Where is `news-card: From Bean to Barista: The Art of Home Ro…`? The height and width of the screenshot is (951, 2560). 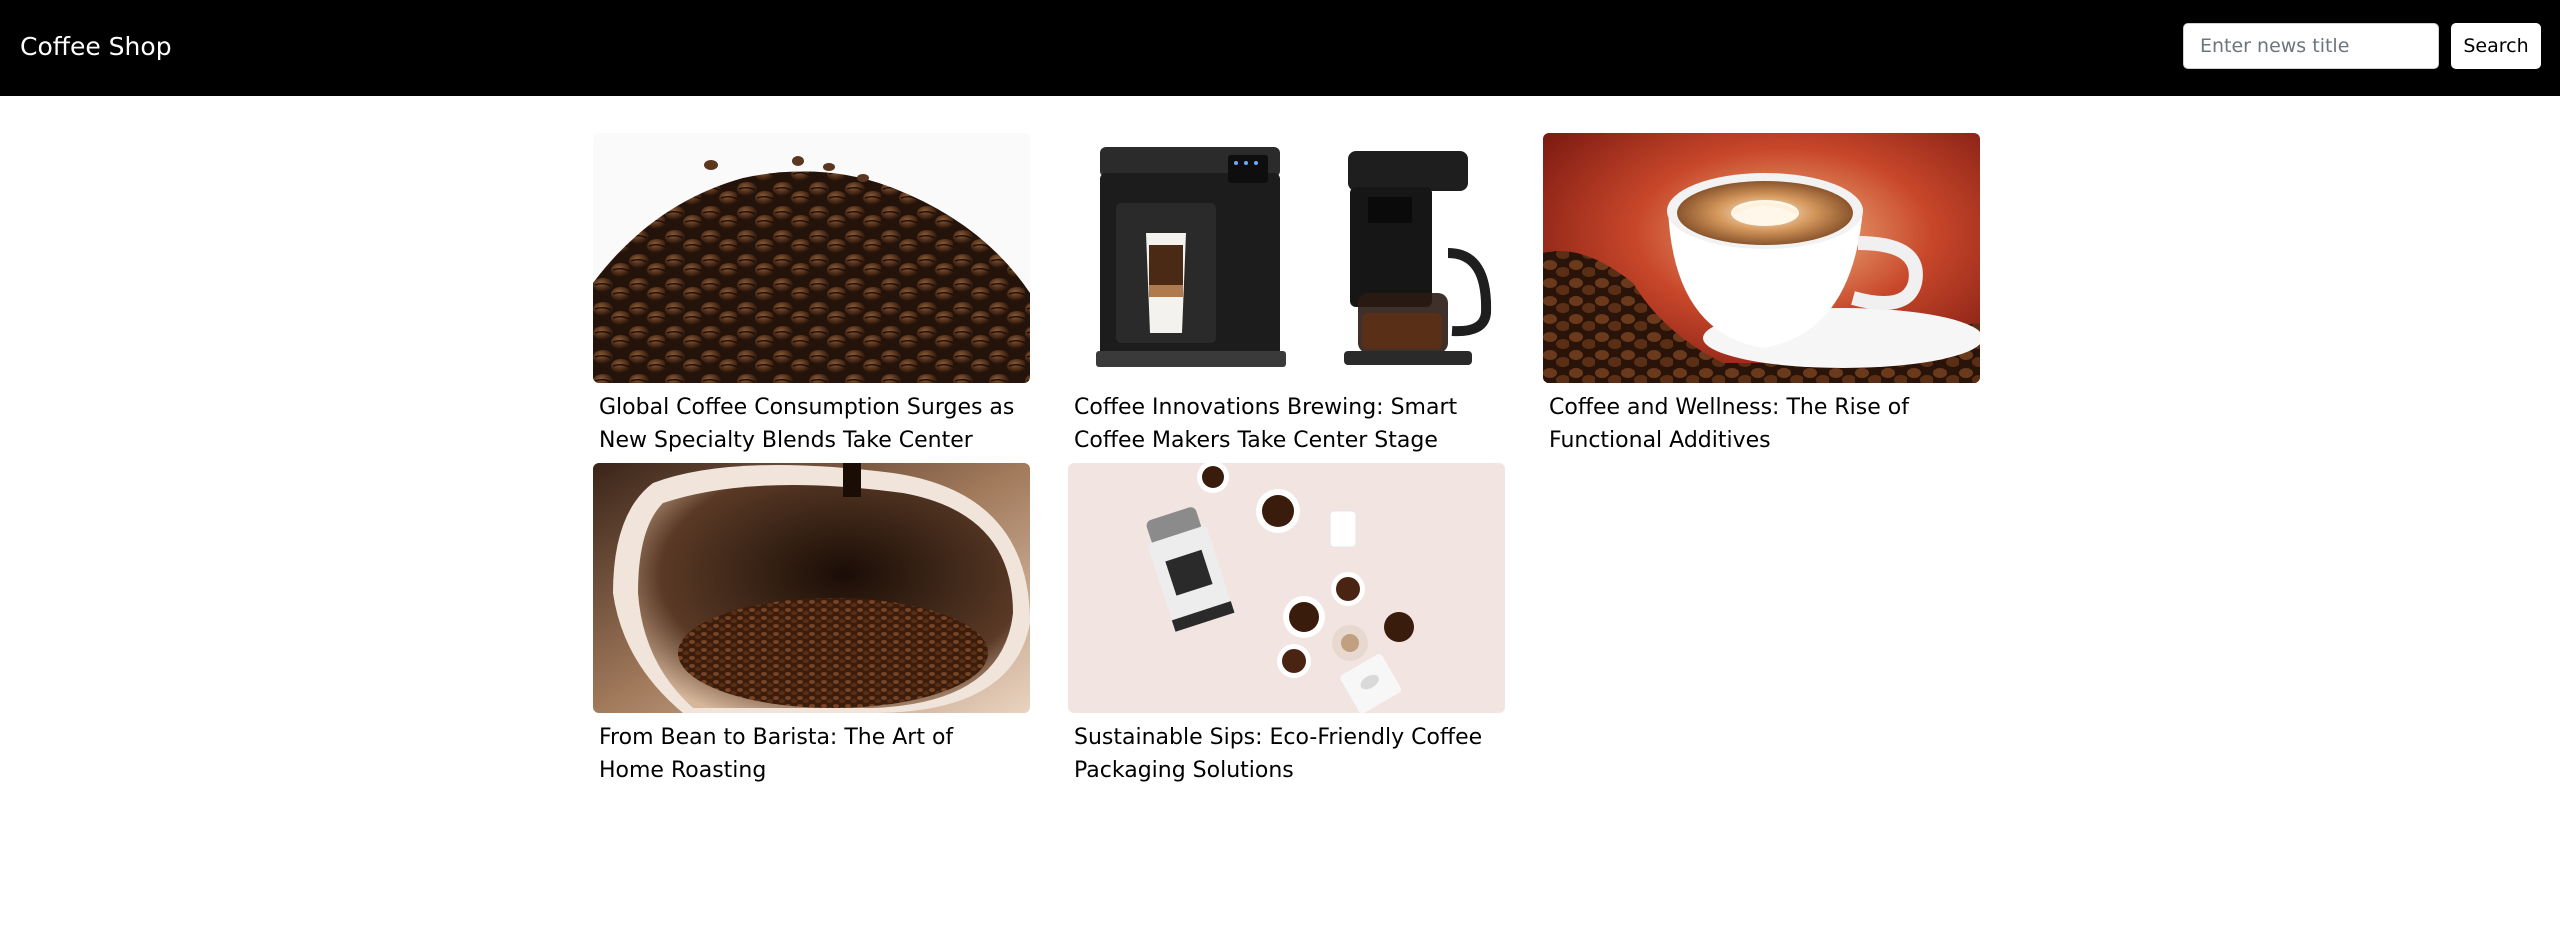 news-card: From Bean to Barista: The Art of Home Ro… is located at coordinates (811, 628).